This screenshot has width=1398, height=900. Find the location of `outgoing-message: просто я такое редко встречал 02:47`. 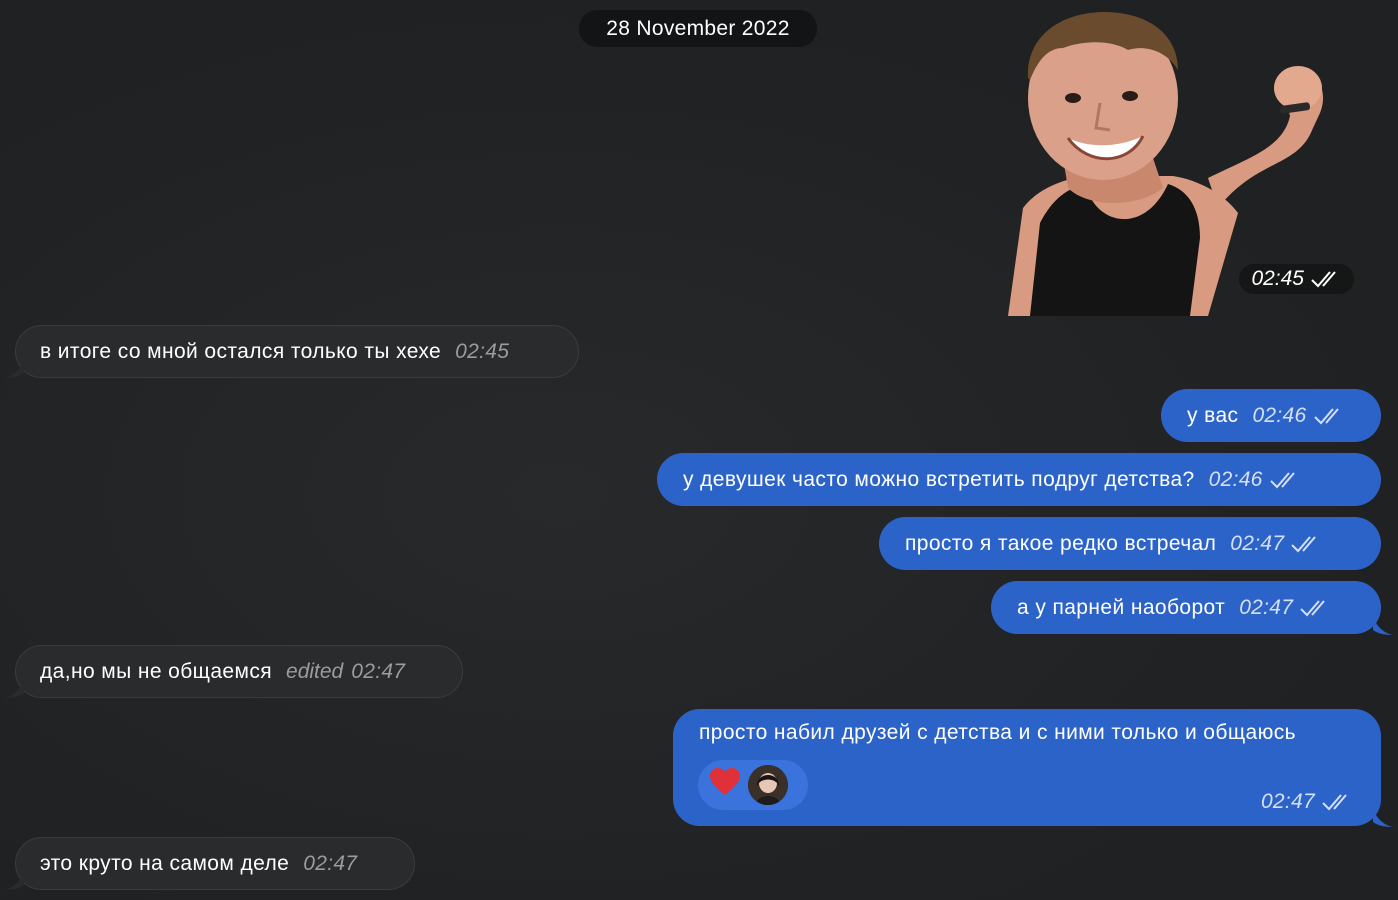

outgoing-message: просто я такое редко встречал 02:47 is located at coordinates (1130, 543).